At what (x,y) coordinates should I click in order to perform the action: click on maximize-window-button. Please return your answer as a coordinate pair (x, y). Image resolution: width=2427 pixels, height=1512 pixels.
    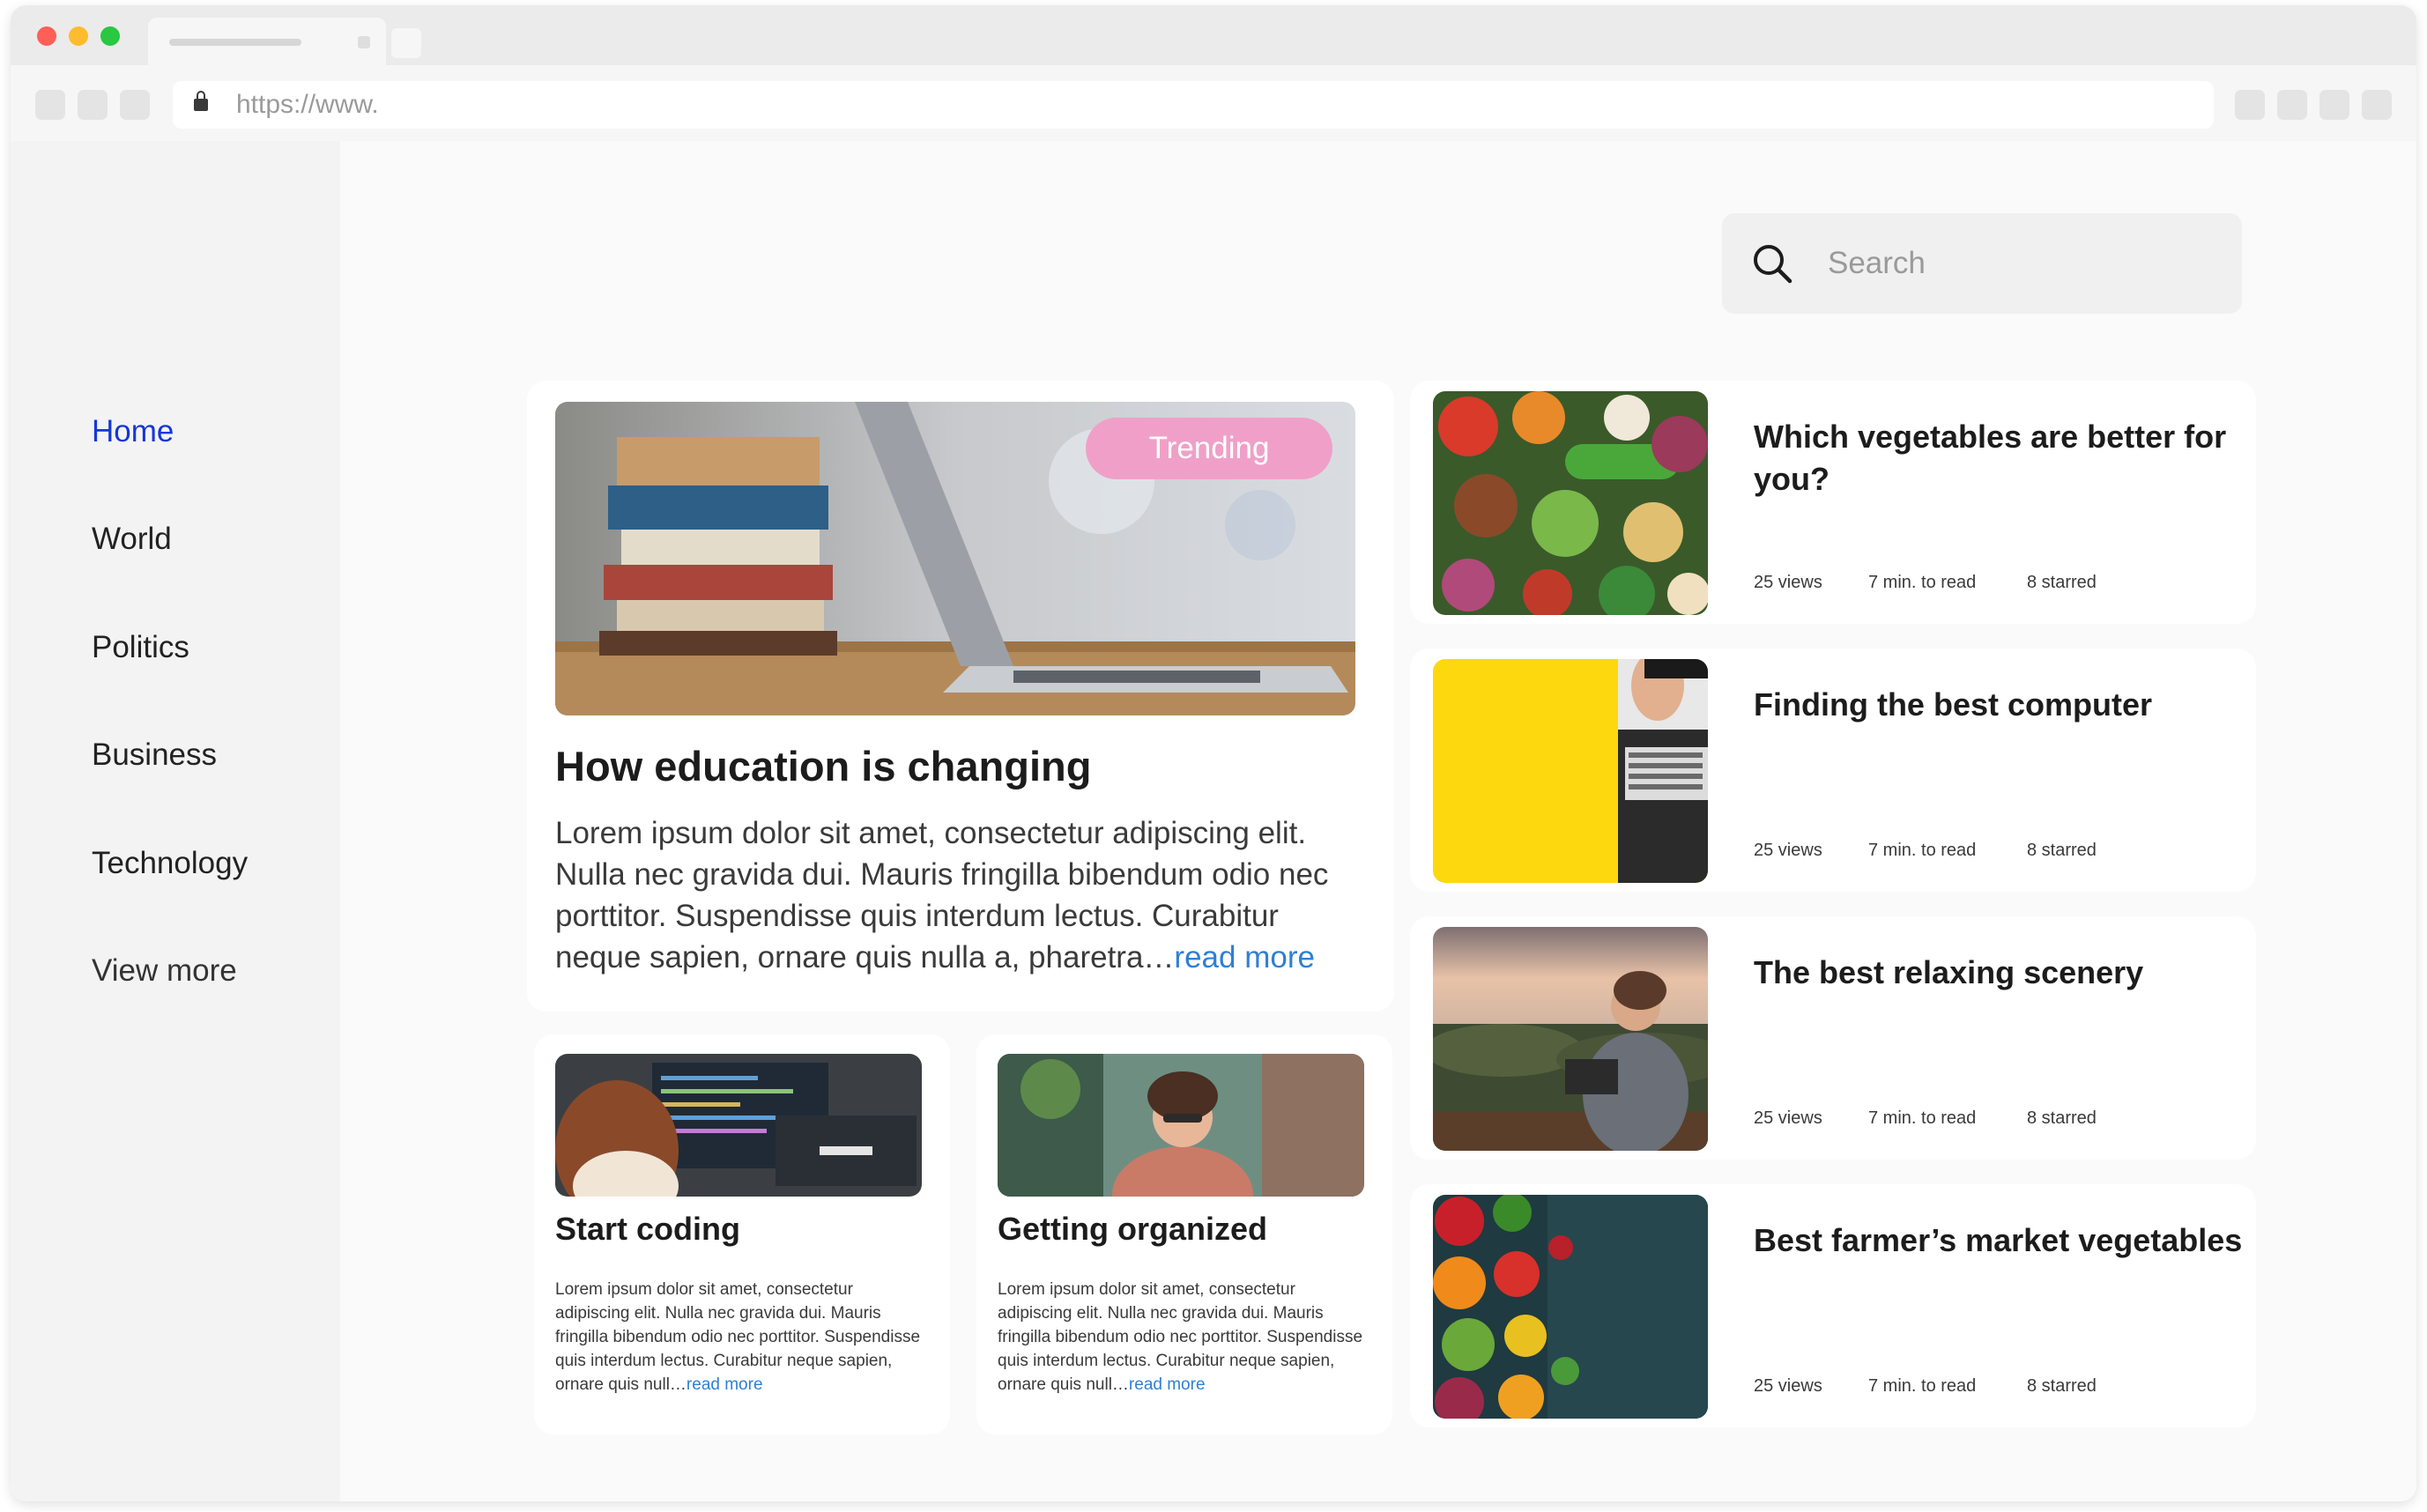
    Looking at the image, I should click on (110, 36).